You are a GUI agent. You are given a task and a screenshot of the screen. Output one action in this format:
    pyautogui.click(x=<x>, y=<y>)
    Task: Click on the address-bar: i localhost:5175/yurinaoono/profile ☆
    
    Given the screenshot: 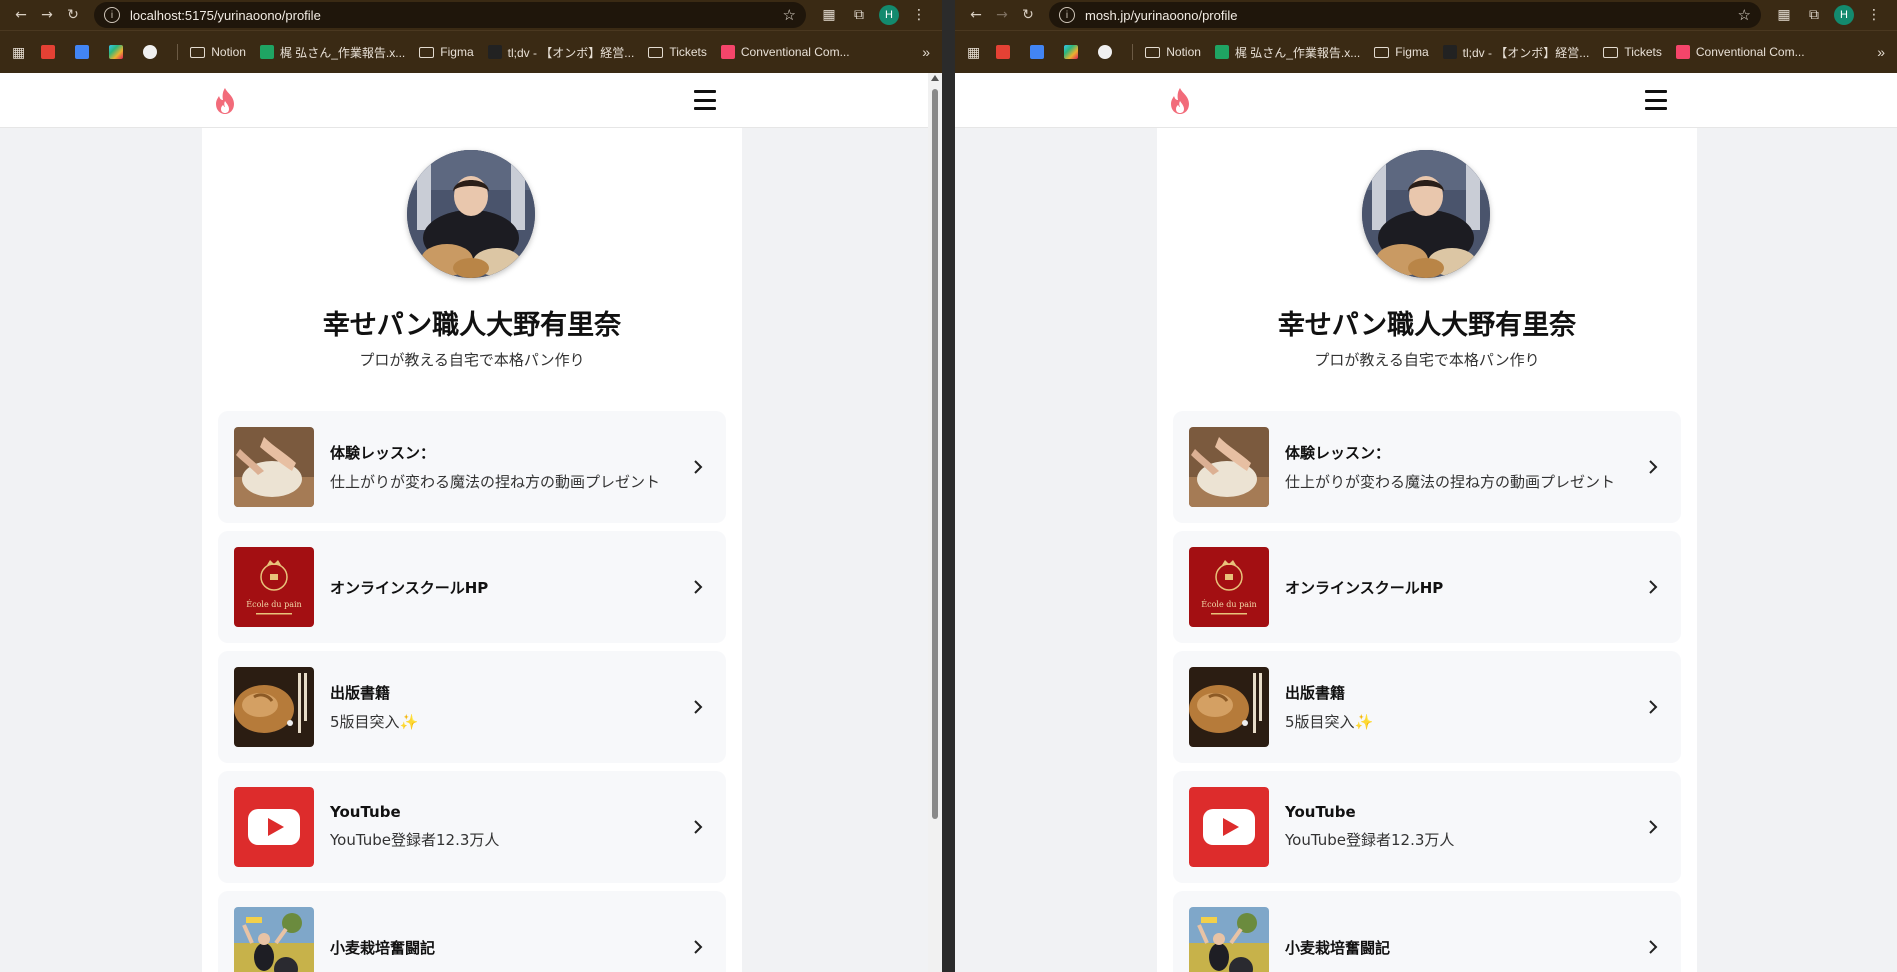 What is the action you would take?
    pyautogui.click(x=450, y=15)
    